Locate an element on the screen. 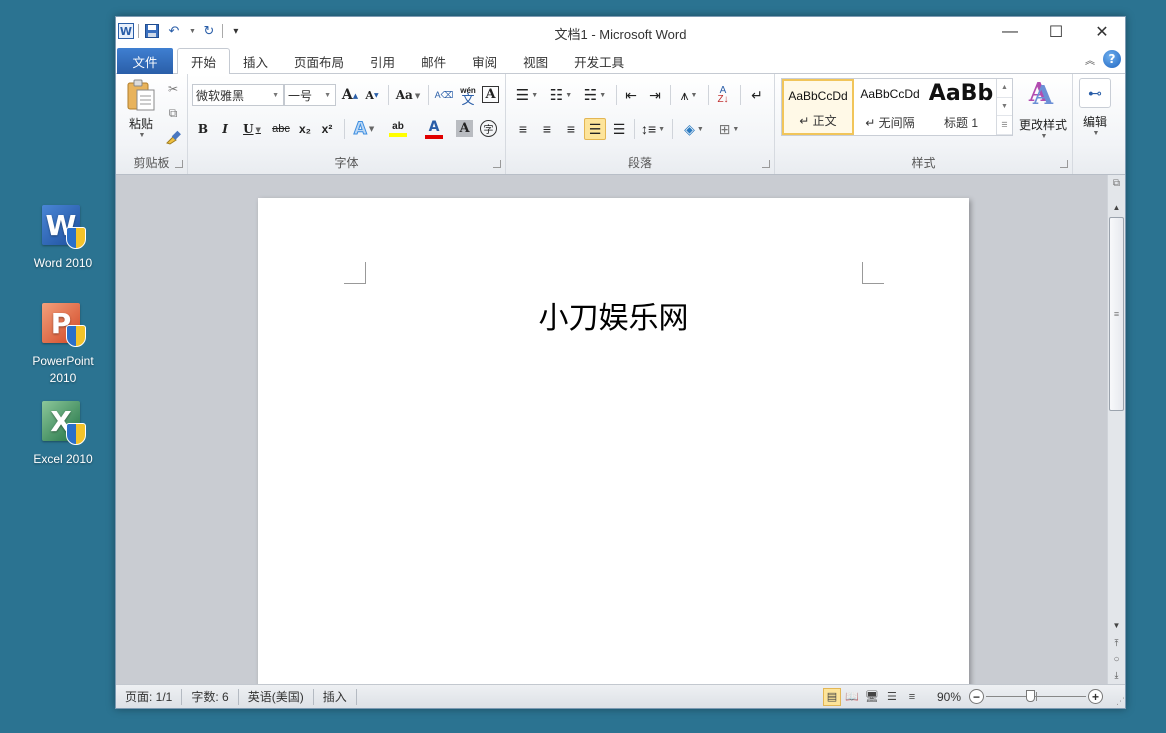 This screenshot has width=1166, height=733. increase-indent-button: ⇥ is located at coordinates (655, 95).